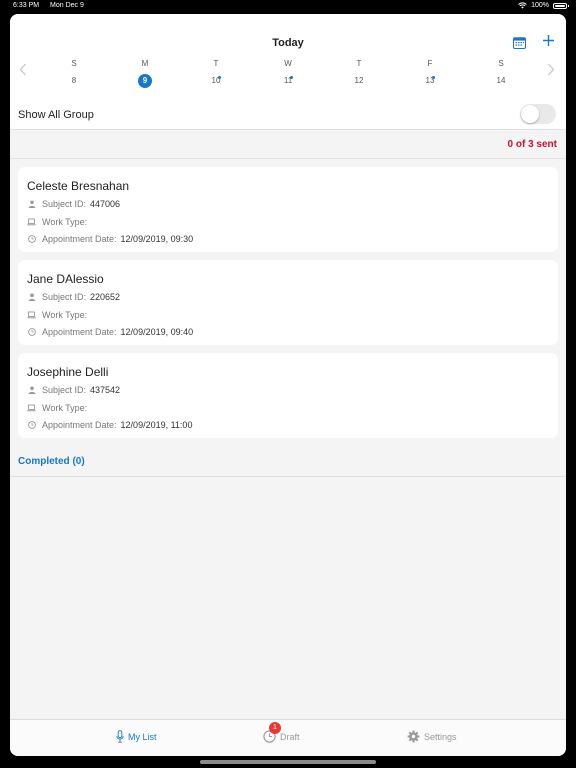 This screenshot has height=768, width=576. I want to click on day-number: 14, so click(501, 80).